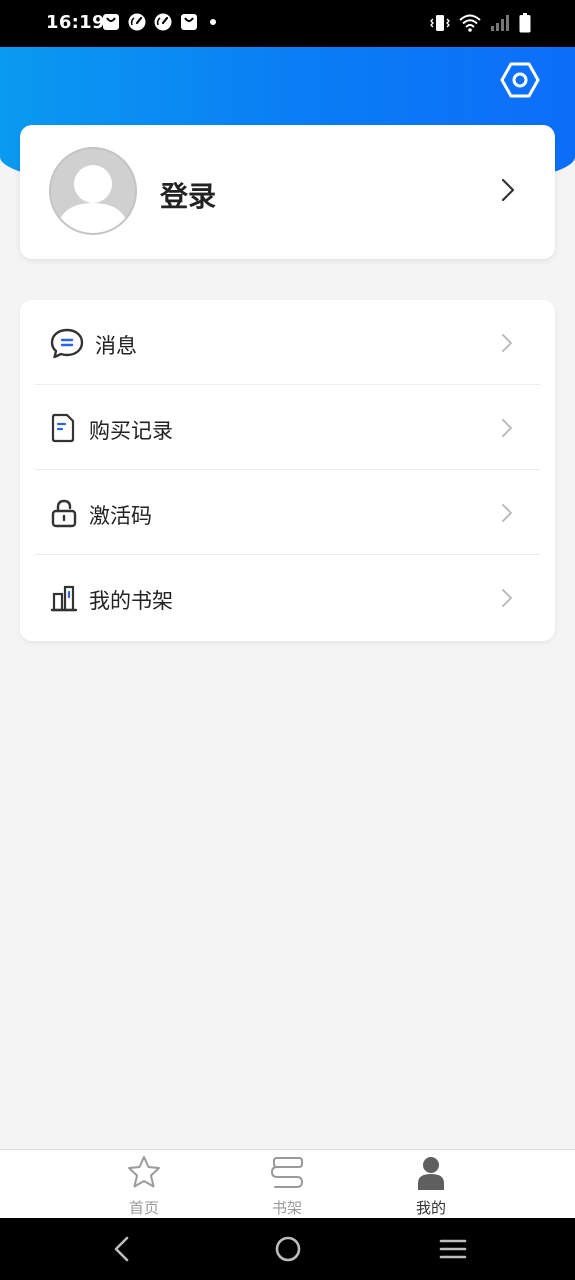  Describe the element at coordinates (144, 1172) in the screenshot. I see `star-icon` at that location.